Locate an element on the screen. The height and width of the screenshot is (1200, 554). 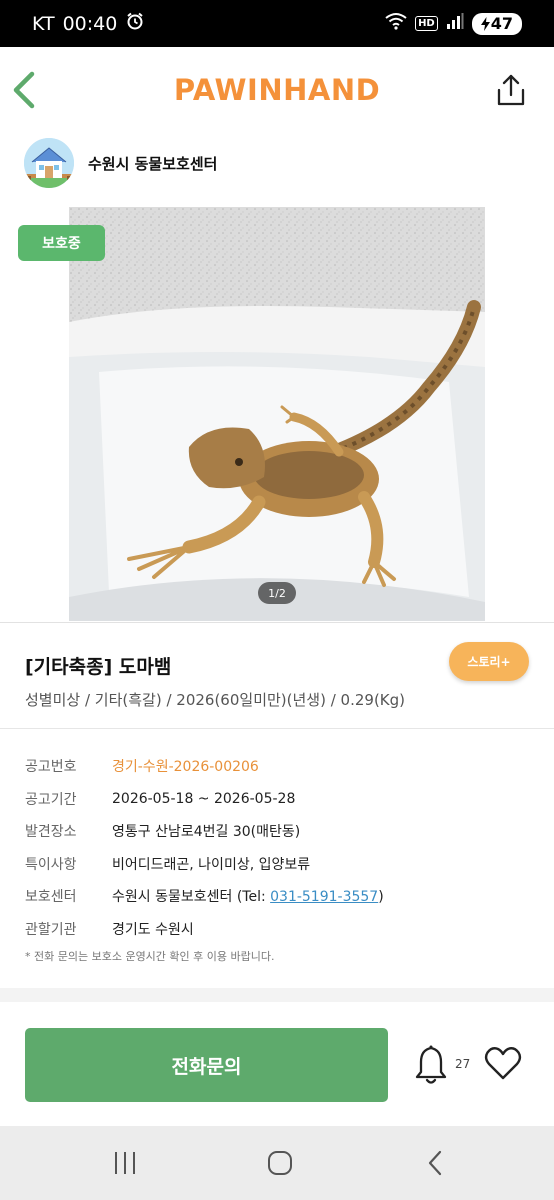
found-place: 영통구 산남로4번길 30(매탄동) is located at coordinates (206, 832).